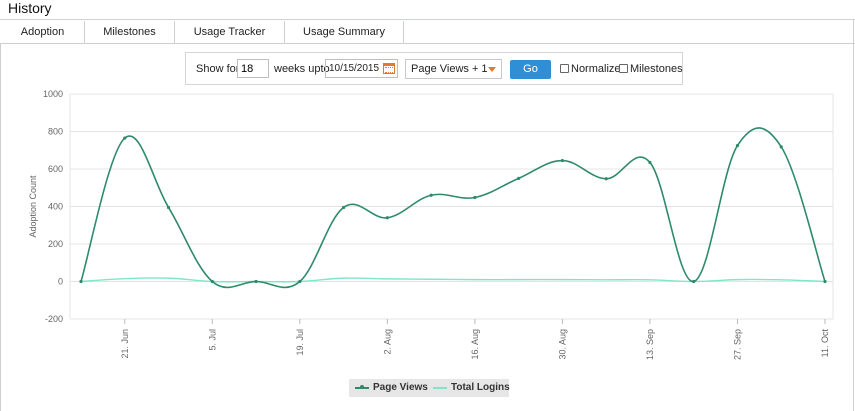  I want to click on tab-milestones: Milestones, so click(129, 32).